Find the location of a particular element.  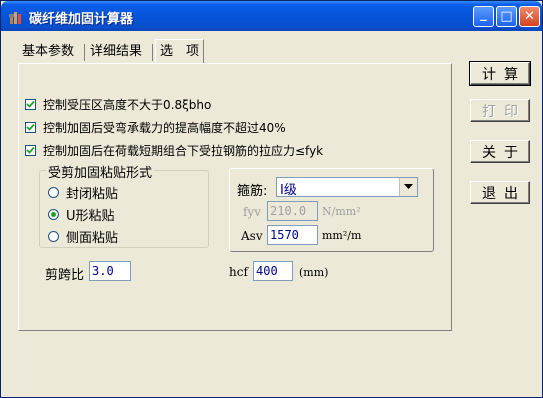

fyv-value: 210.0 is located at coordinates (288, 211).